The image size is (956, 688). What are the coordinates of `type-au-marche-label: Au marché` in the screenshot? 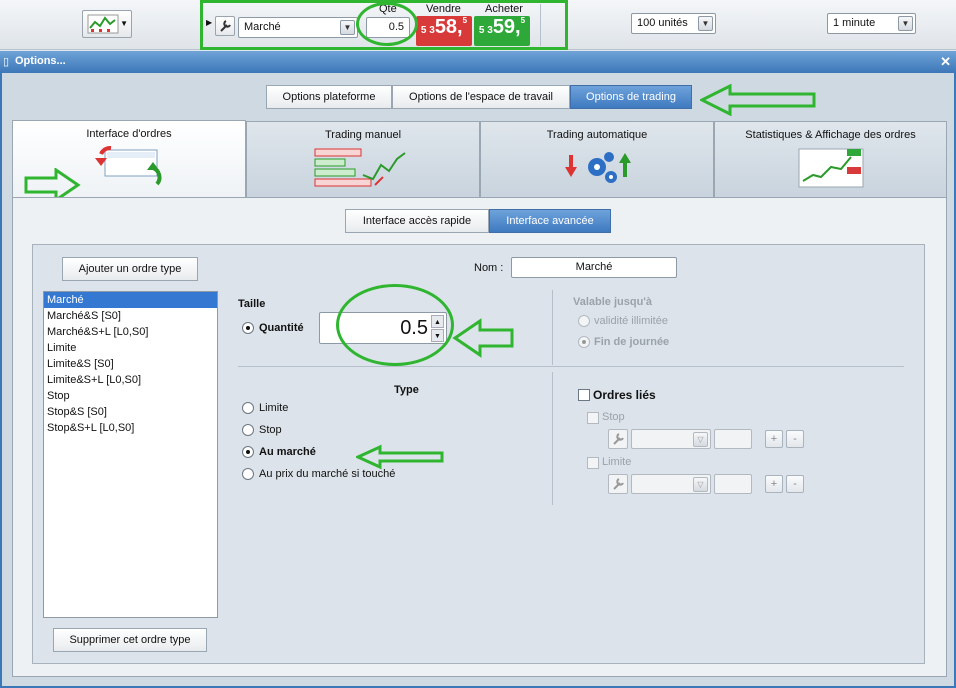 It's located at (287, 452).